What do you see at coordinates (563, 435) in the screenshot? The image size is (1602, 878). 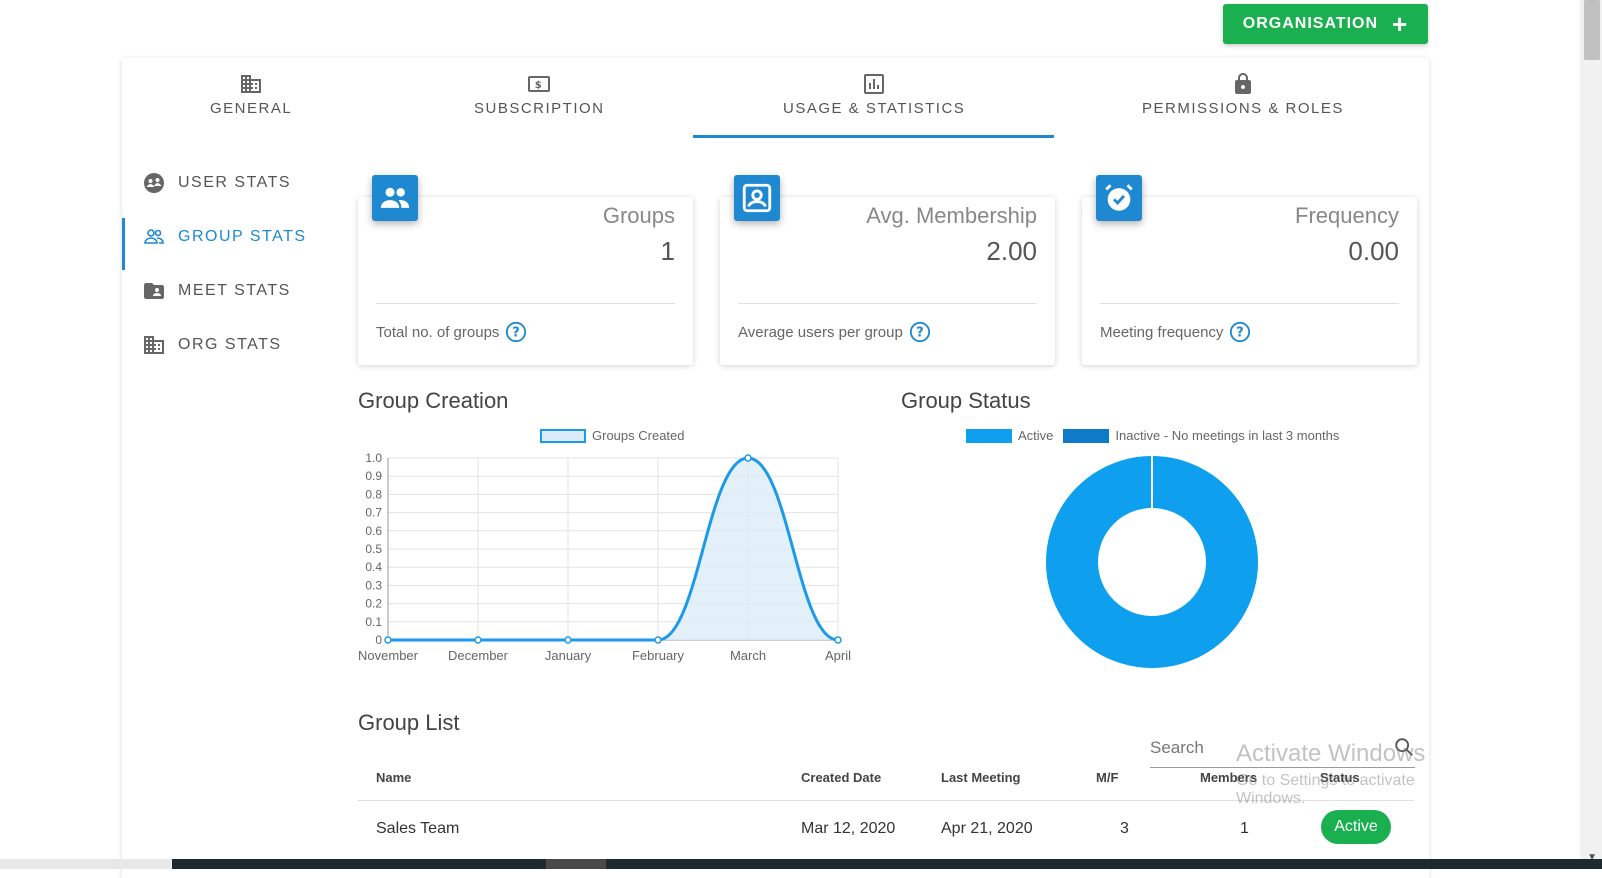 I see `legend-swatch` at bounding box center [563, 435].